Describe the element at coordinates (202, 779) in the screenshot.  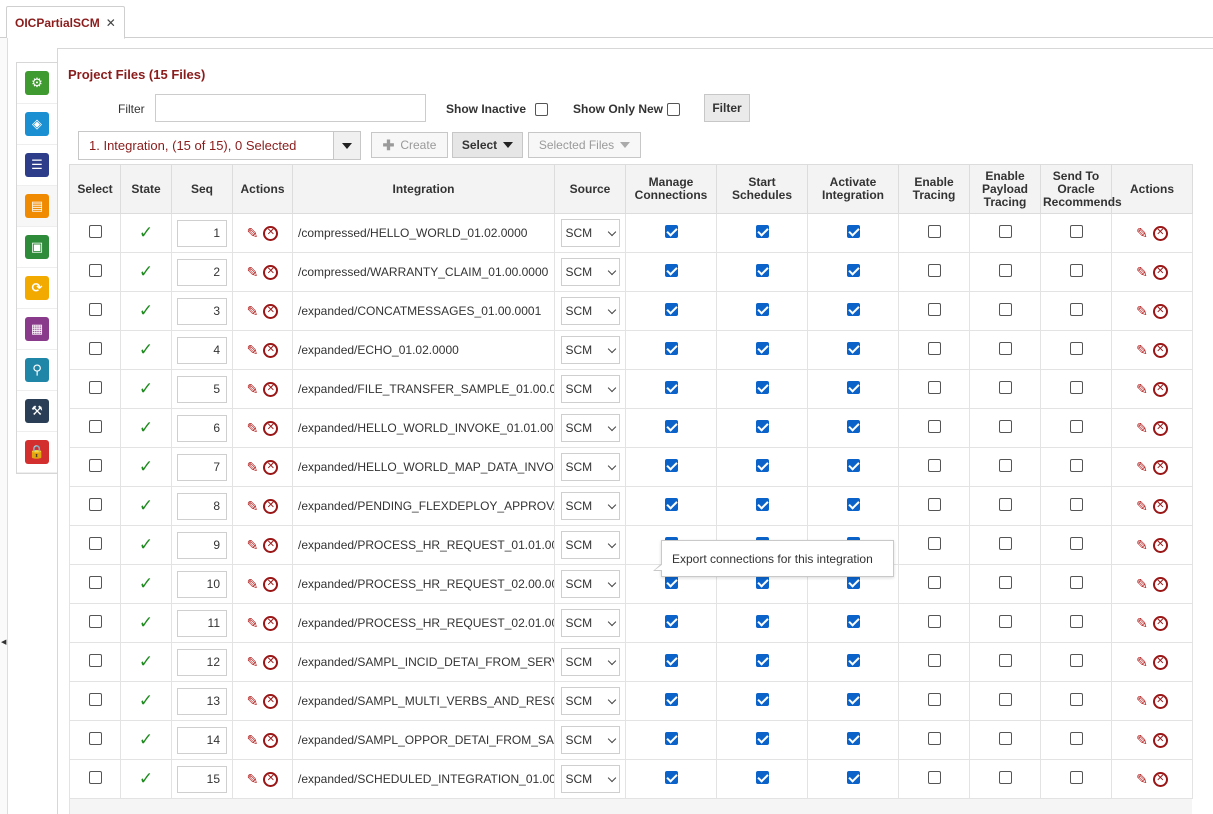
I see `seq-input: 15` at that location.